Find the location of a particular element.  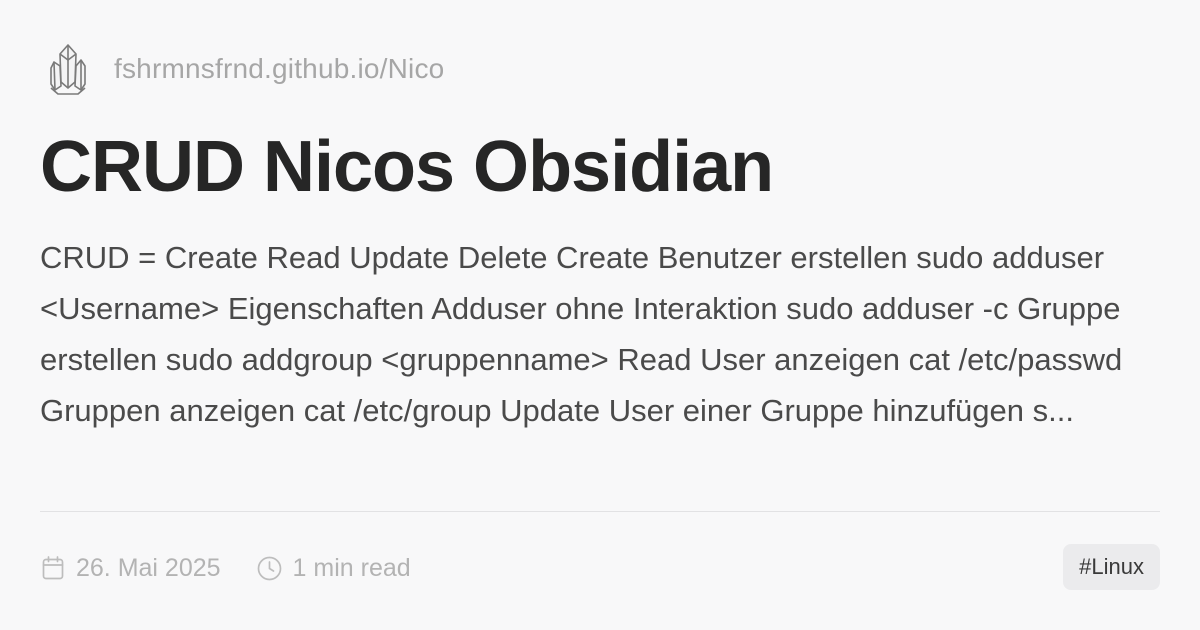

publish-date: 26. Mai 2025 is located at coordinates (130, 568).